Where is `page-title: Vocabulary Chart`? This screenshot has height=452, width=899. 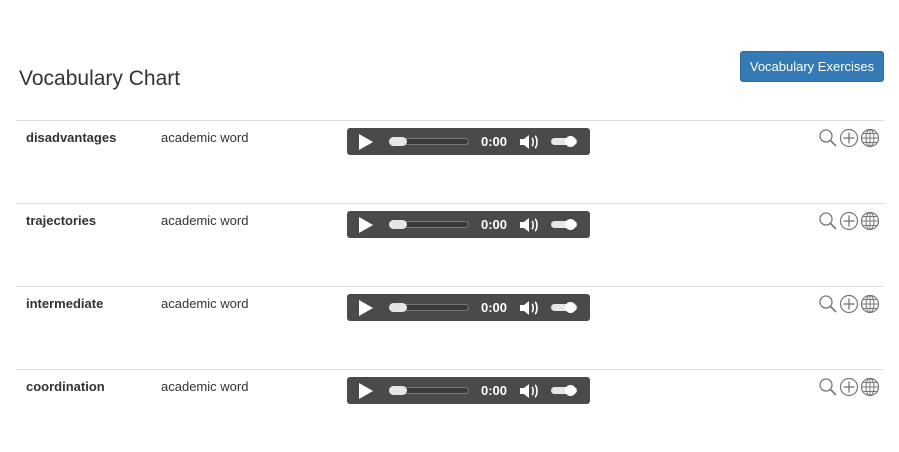
page-title: Vocabulary Chart is located at coordinates (100, 78).